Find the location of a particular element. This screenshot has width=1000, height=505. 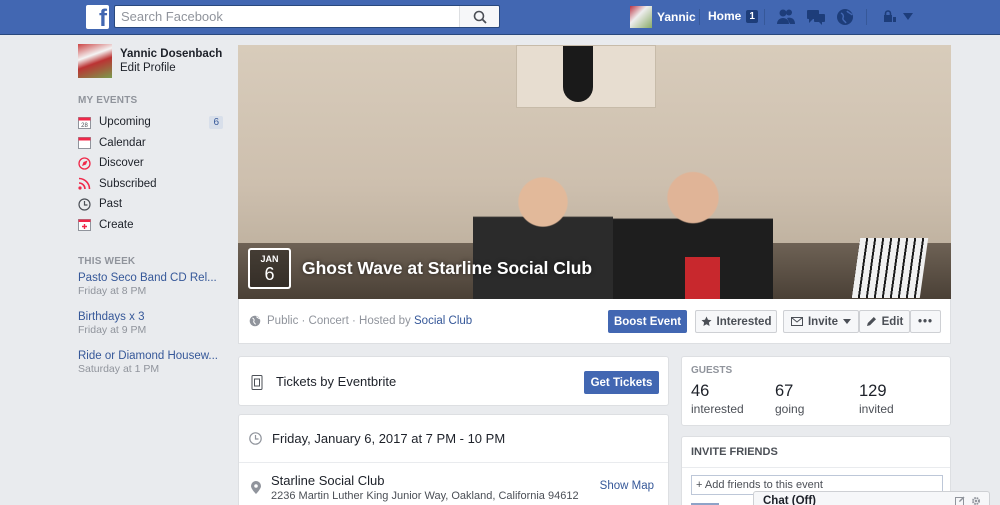

tickets-label: Tickets by Eventbrite is located at coordinates (336, 381).